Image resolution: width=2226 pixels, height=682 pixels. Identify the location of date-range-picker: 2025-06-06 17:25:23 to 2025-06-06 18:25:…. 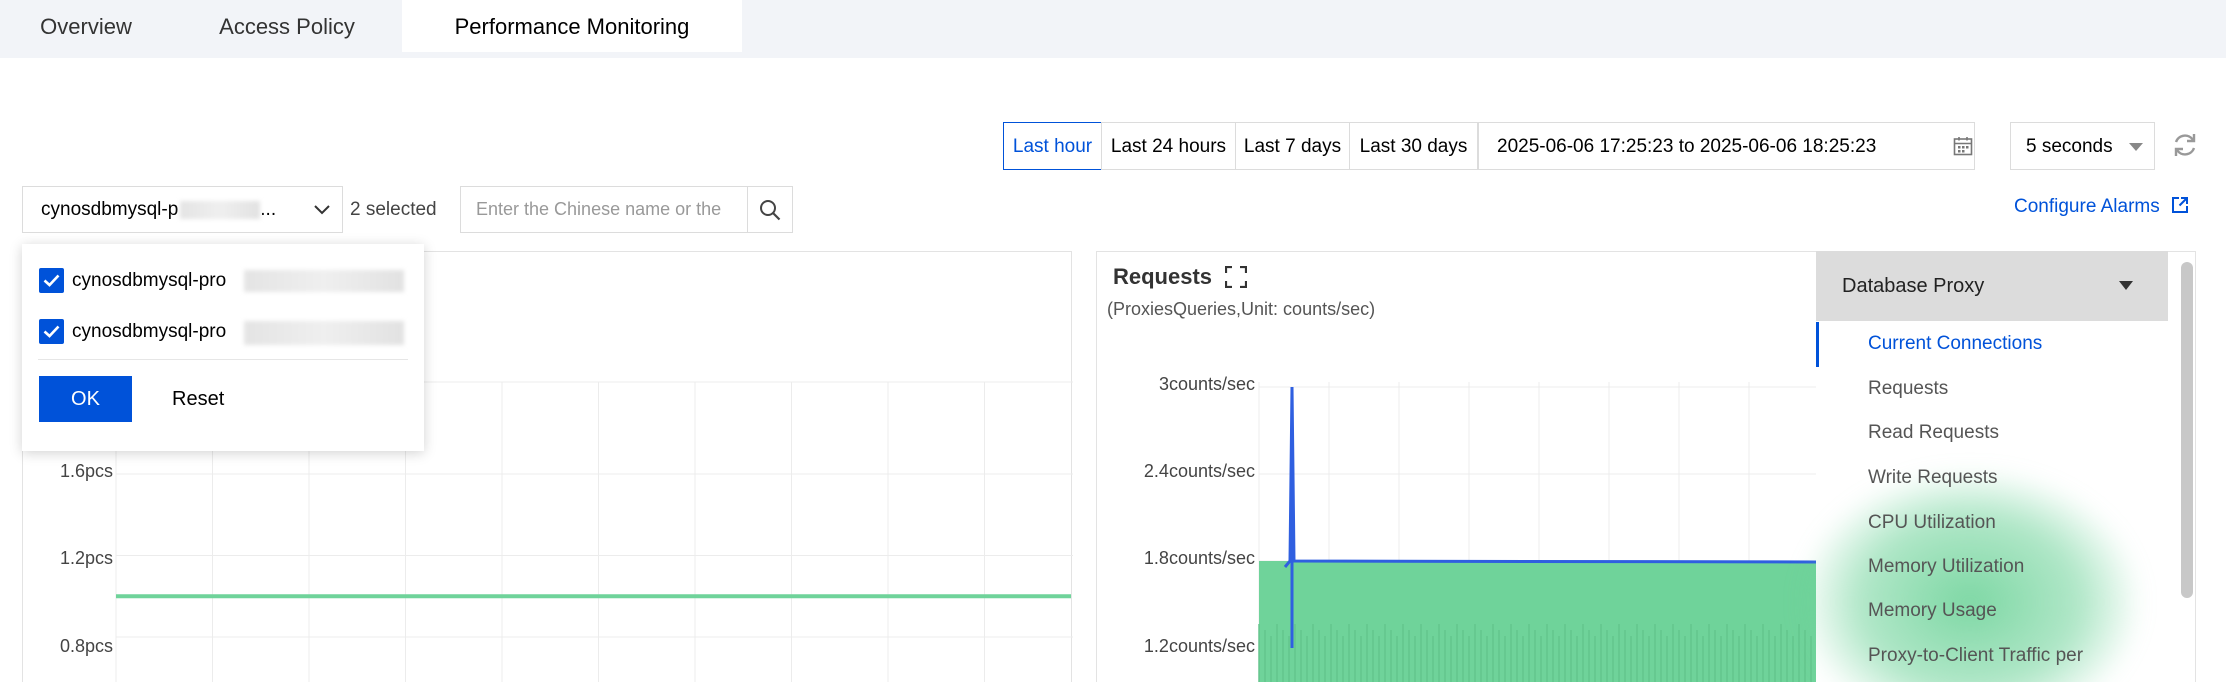
(1726, 146).